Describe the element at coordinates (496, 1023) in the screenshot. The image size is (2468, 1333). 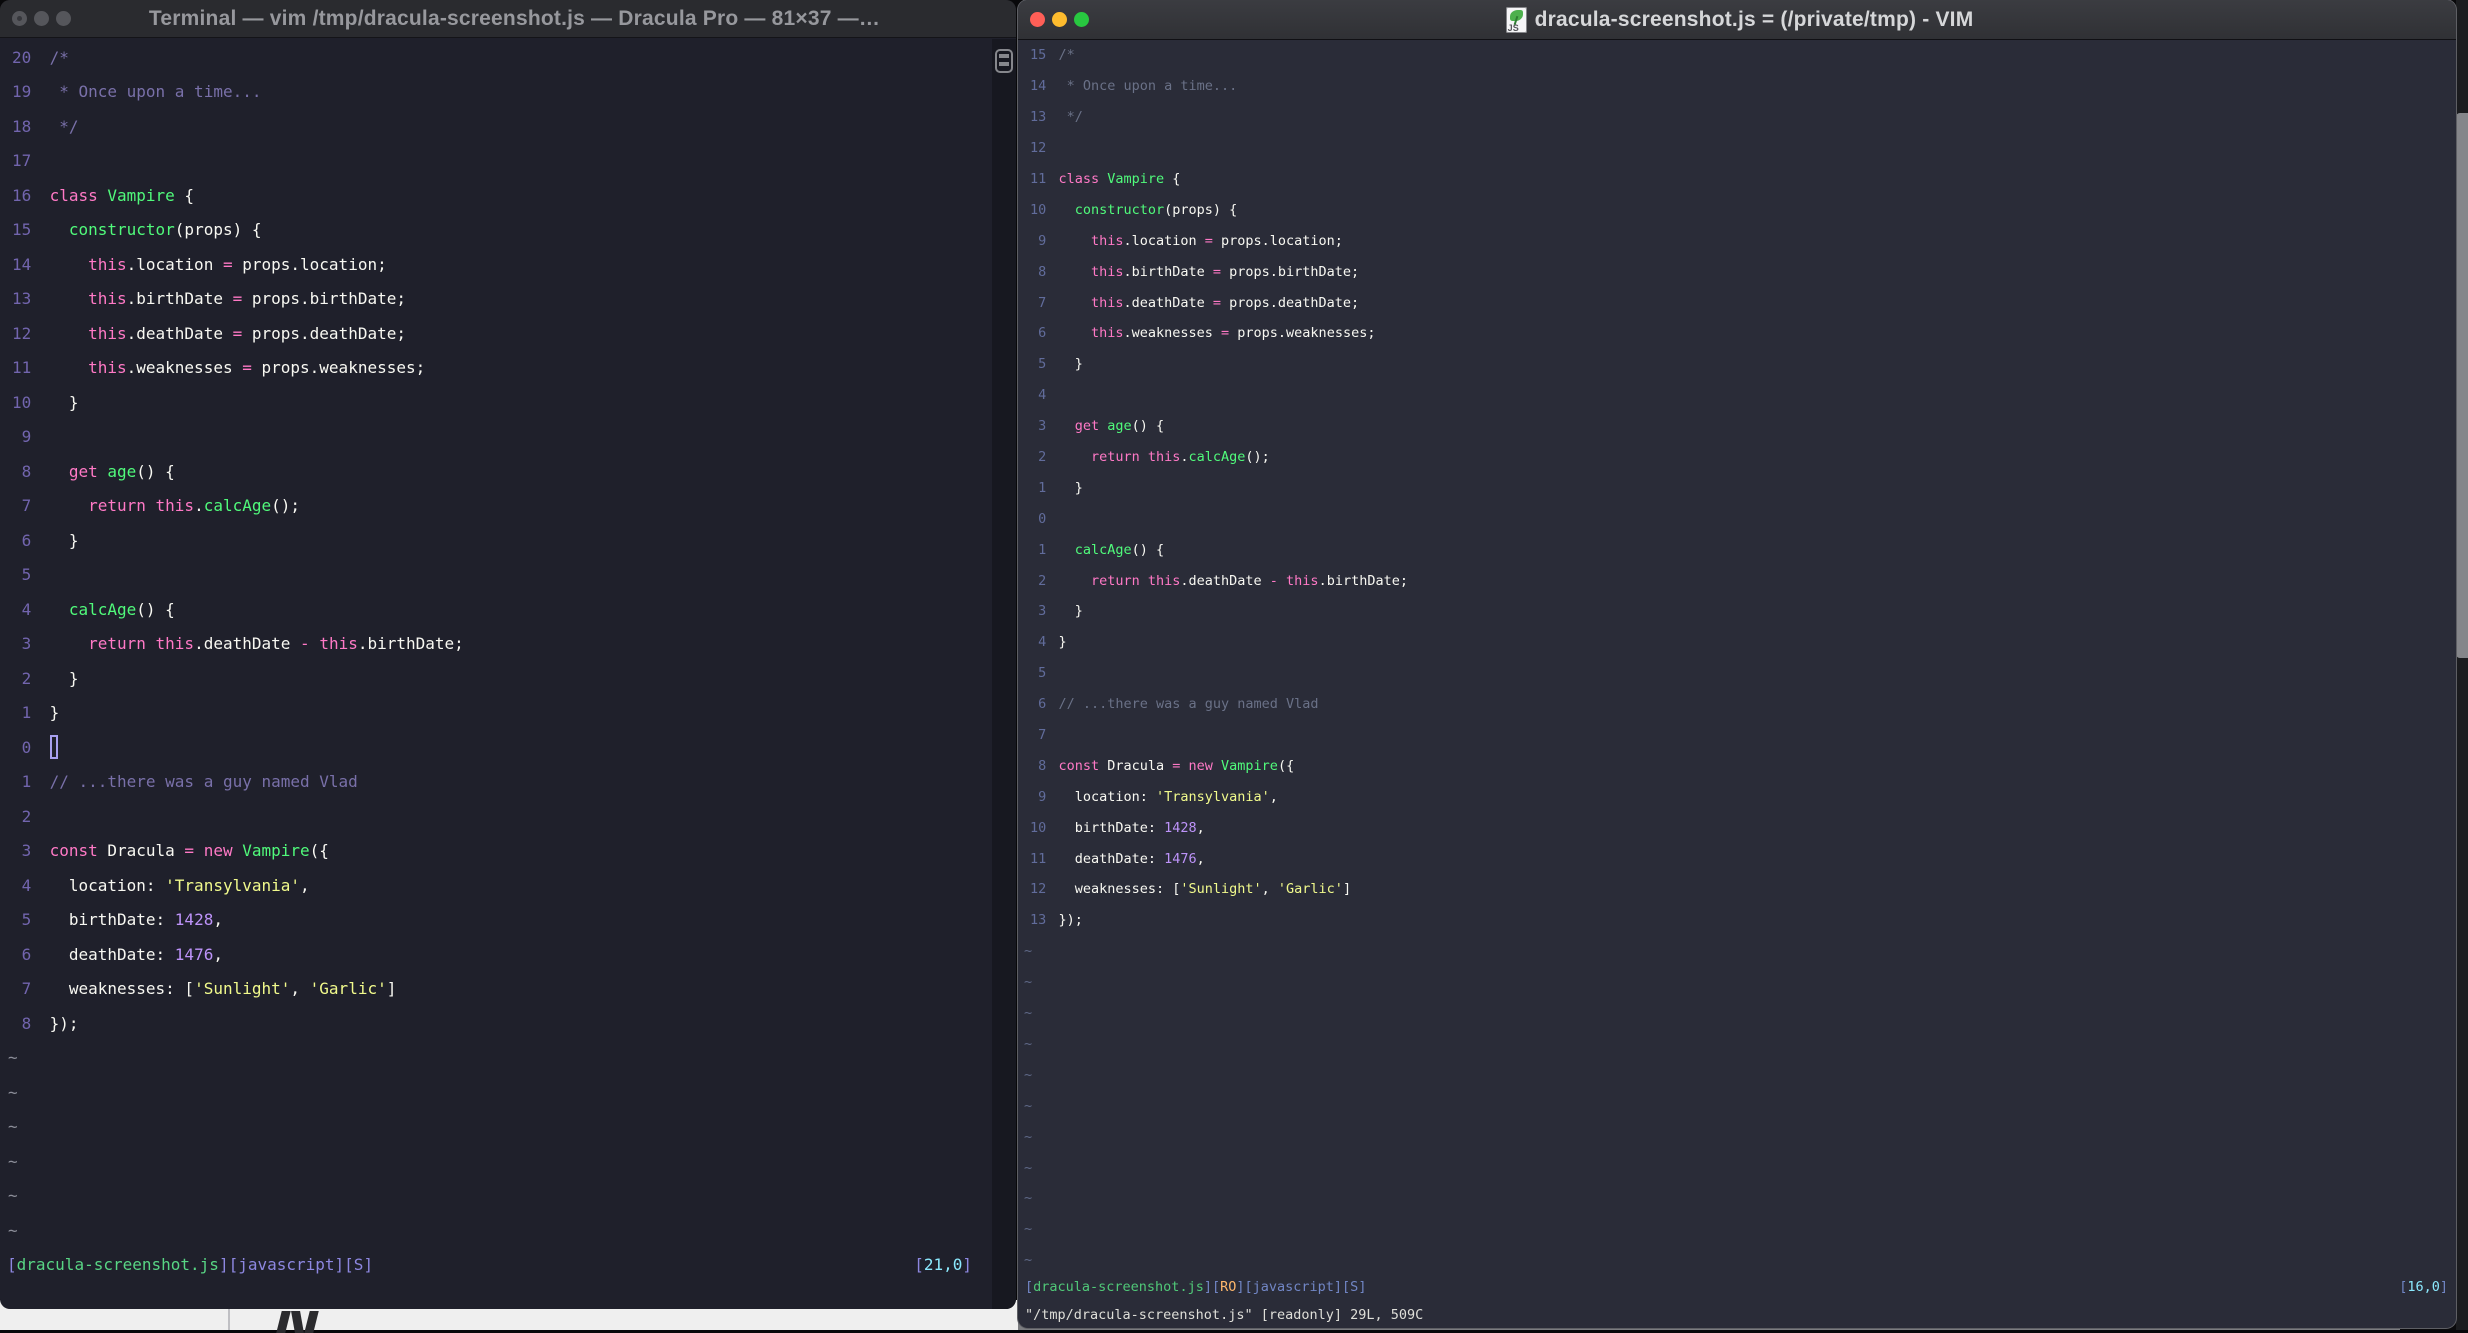
I see `code-line: 8});` at that location.